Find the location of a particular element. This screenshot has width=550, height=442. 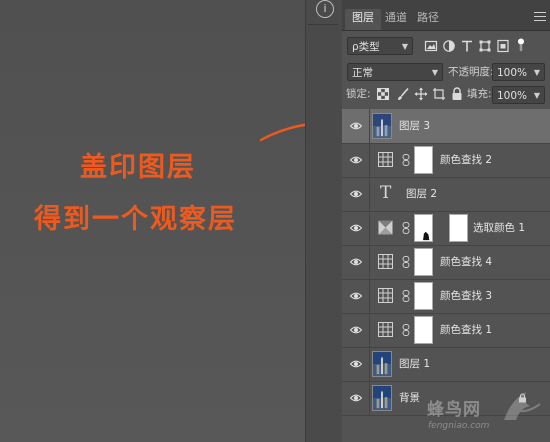

adjustment-filter-icon is located at coordinates (449, 46).